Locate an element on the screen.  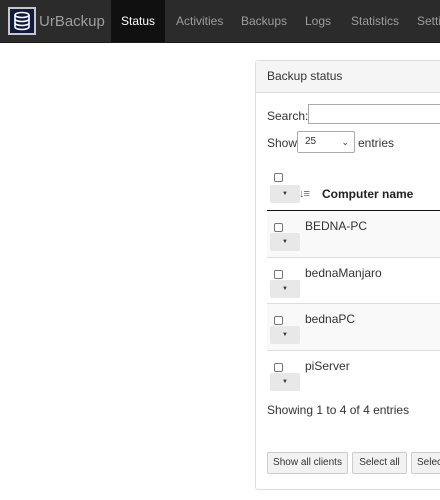
entries-label: entries is located at coordinates (376, 143).